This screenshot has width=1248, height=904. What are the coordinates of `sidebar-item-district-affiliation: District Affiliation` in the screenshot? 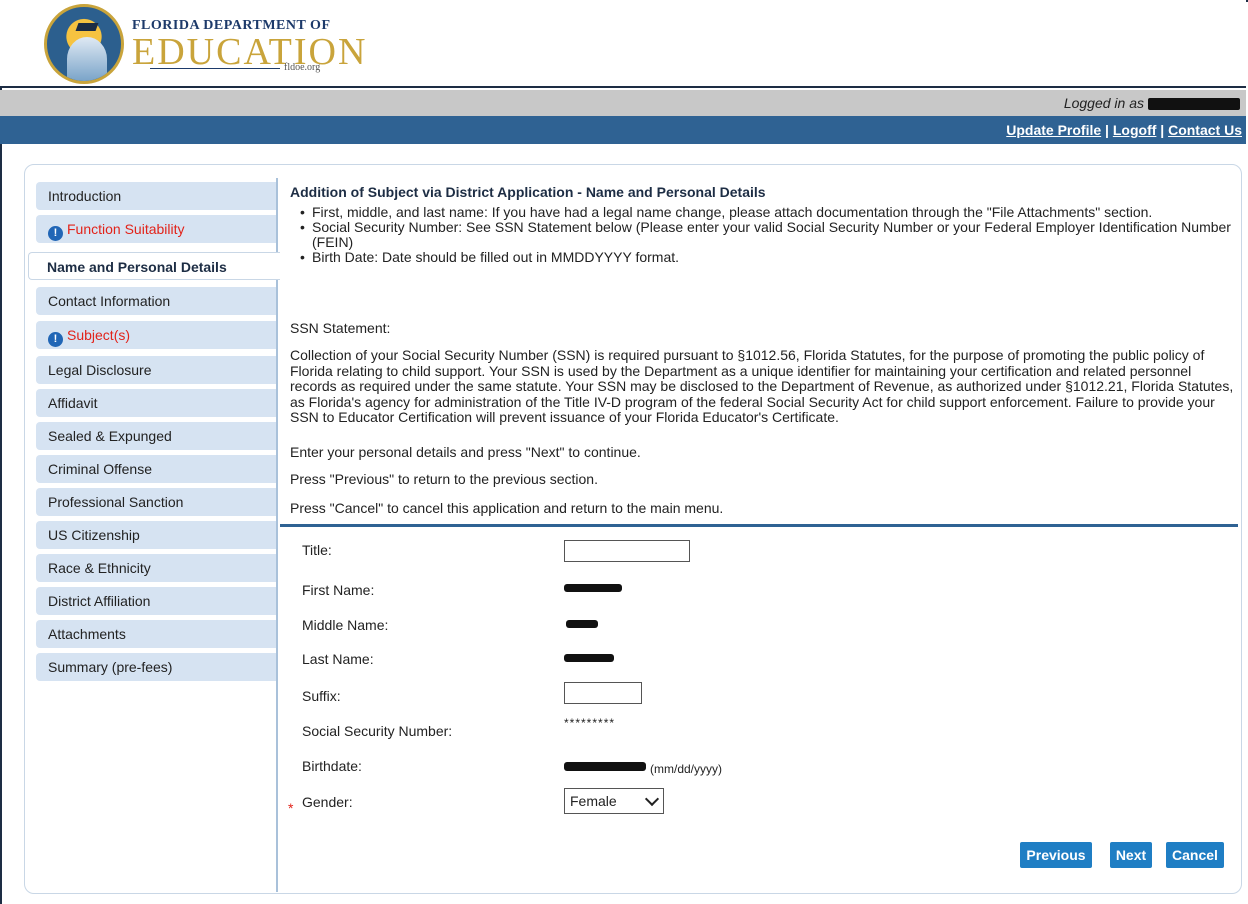 It's located at (156, 601).